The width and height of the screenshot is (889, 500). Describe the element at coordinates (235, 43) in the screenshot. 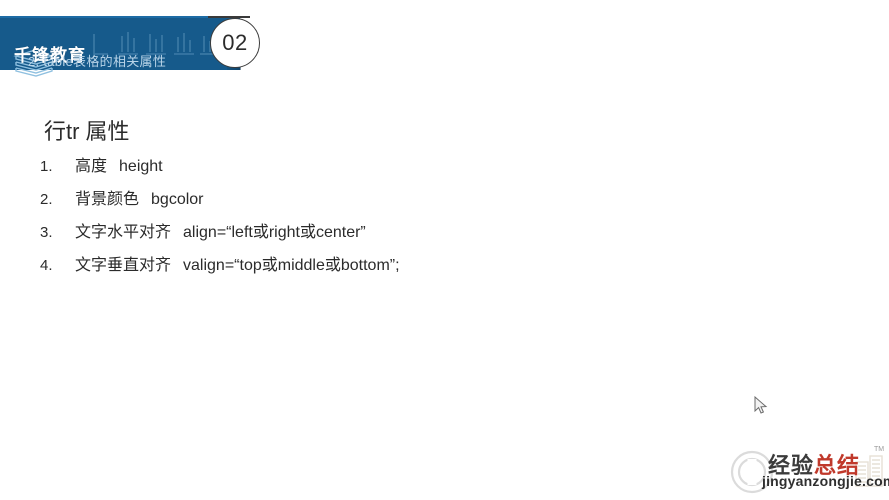

I see `section-number-badge: 02` at that location.